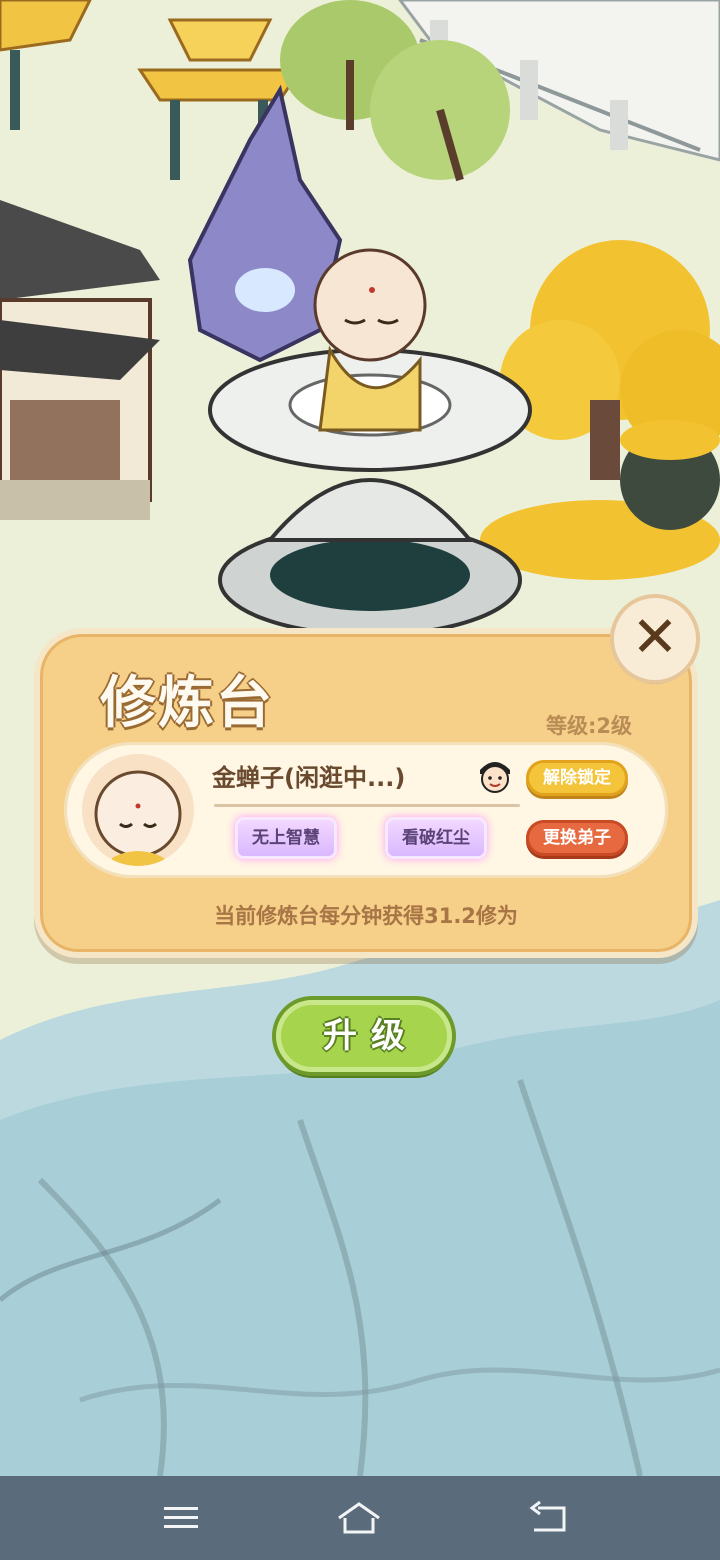 This screenshot has height=1560, width=720. I want to click on home-icon, so click(359, 1518).